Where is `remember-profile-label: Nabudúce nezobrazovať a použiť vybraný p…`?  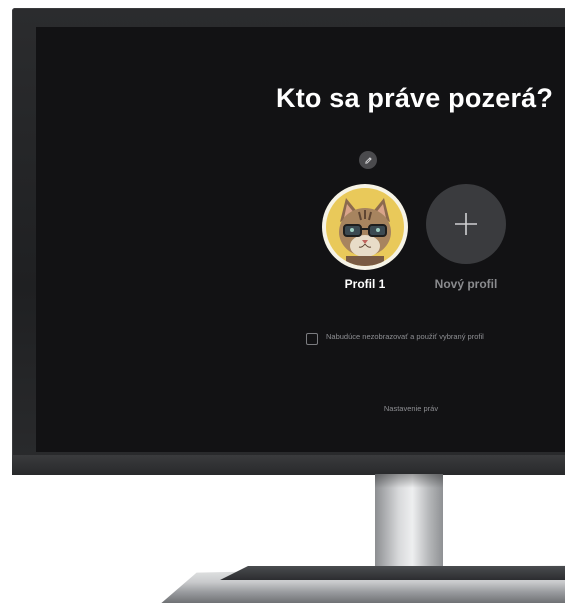 remember-profile-label: Nabudúce nezobrazovať a použiť vybraný p… is located at coordinates (405, 336).